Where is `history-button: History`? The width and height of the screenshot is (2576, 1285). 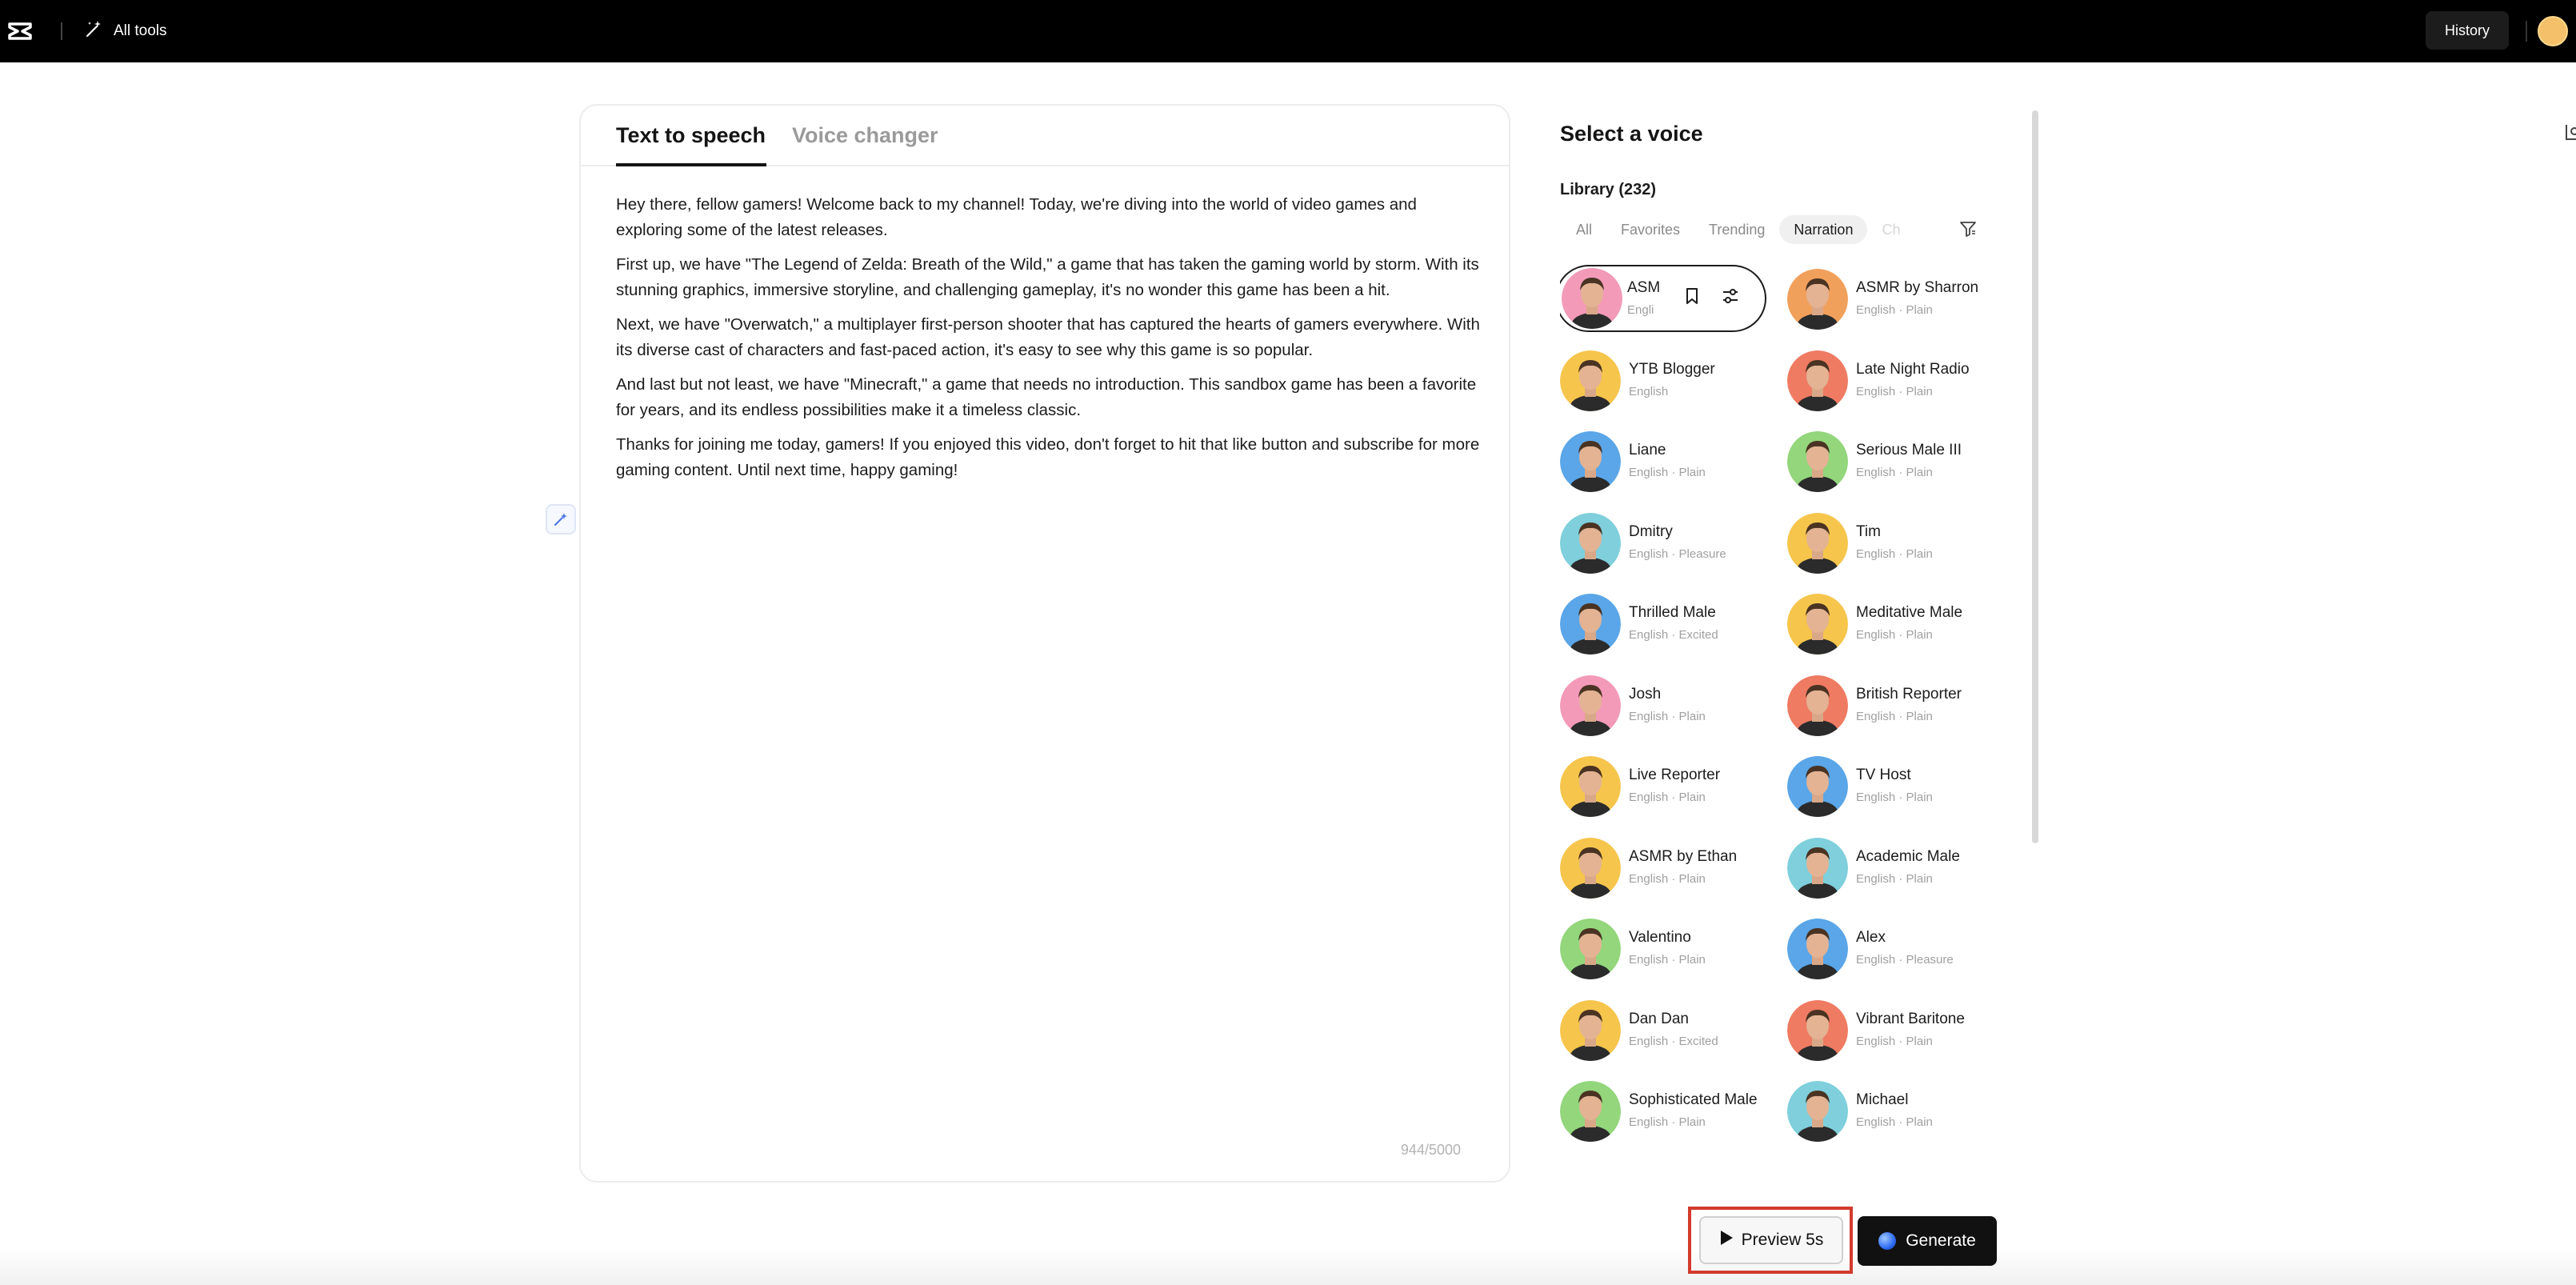
history-button: History is located at coordinates (2467, 30).